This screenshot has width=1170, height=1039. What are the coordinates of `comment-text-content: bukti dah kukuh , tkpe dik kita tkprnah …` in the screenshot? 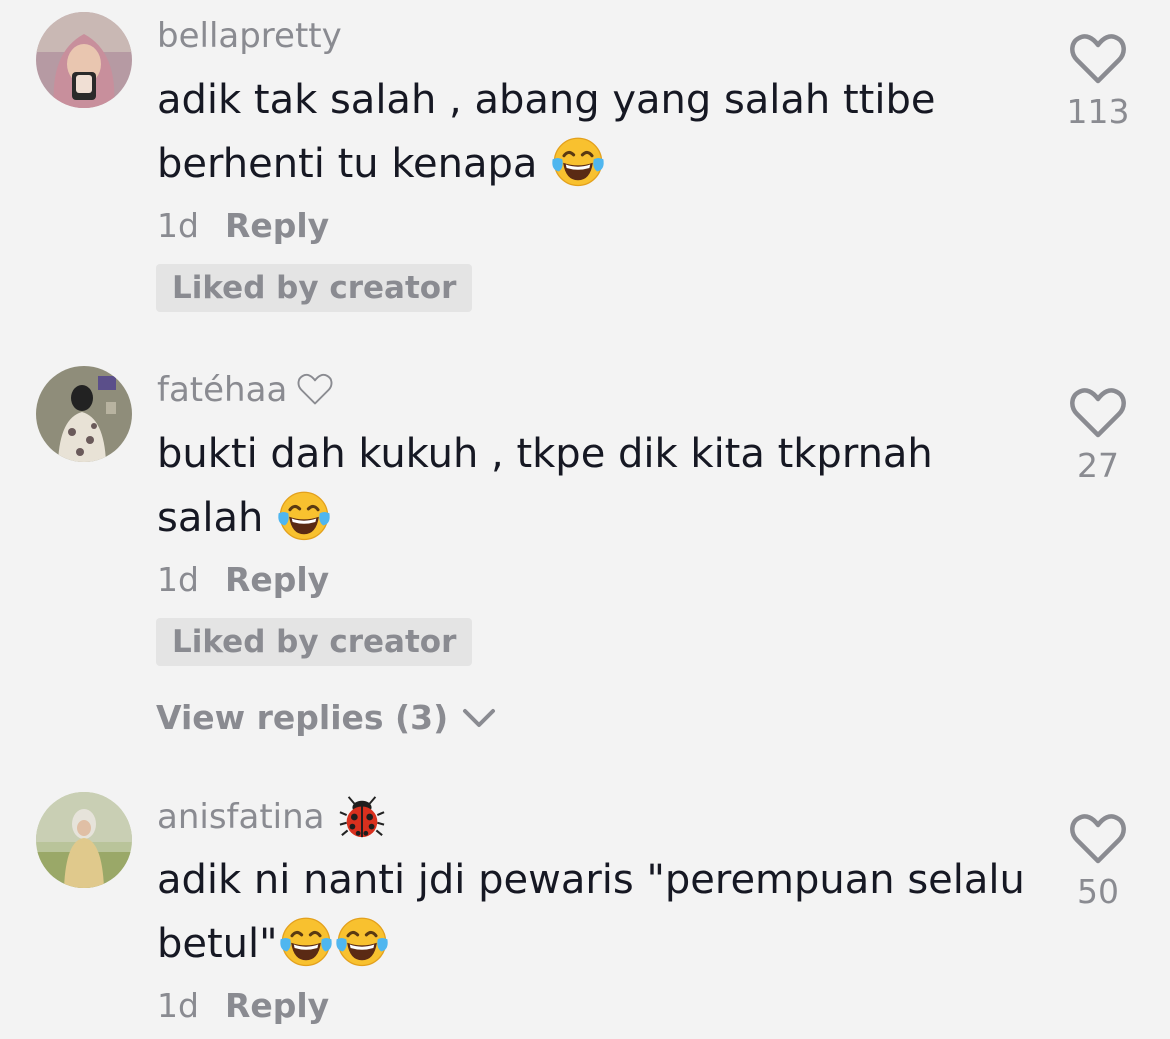 It's located at (545, 486).